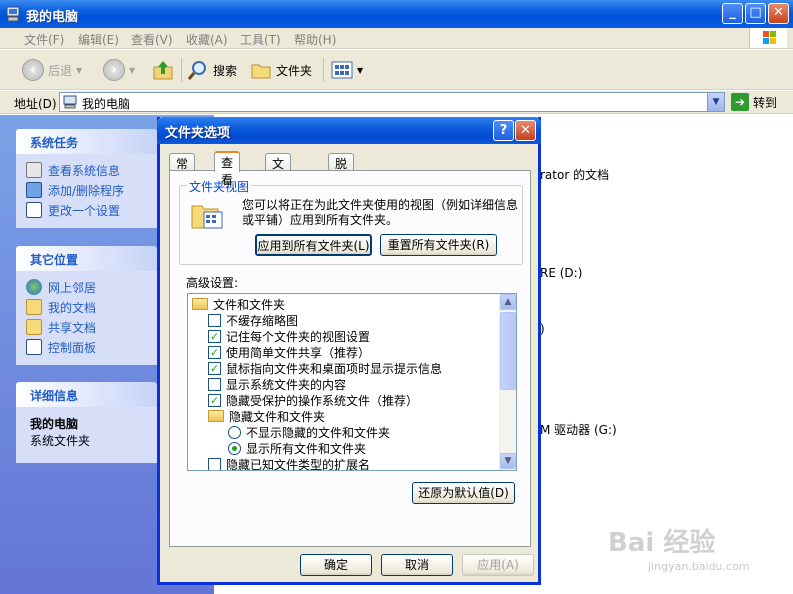  I want to click on help-button: ?, so click(503, 130).